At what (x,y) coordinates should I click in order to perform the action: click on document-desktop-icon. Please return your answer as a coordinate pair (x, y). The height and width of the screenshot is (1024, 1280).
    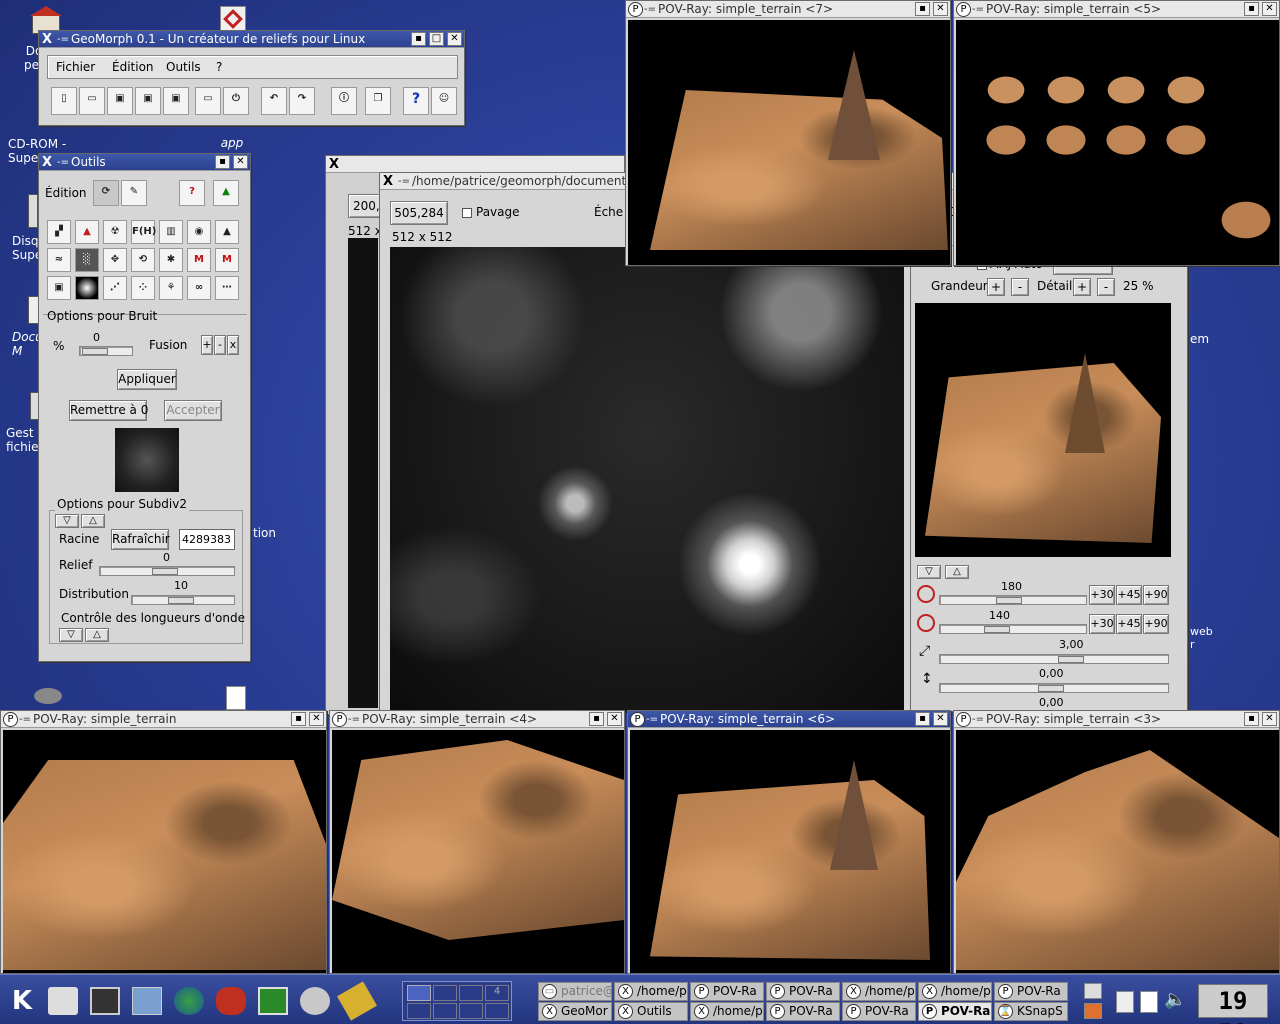
    Looking at the image, I should click on (236, 698).